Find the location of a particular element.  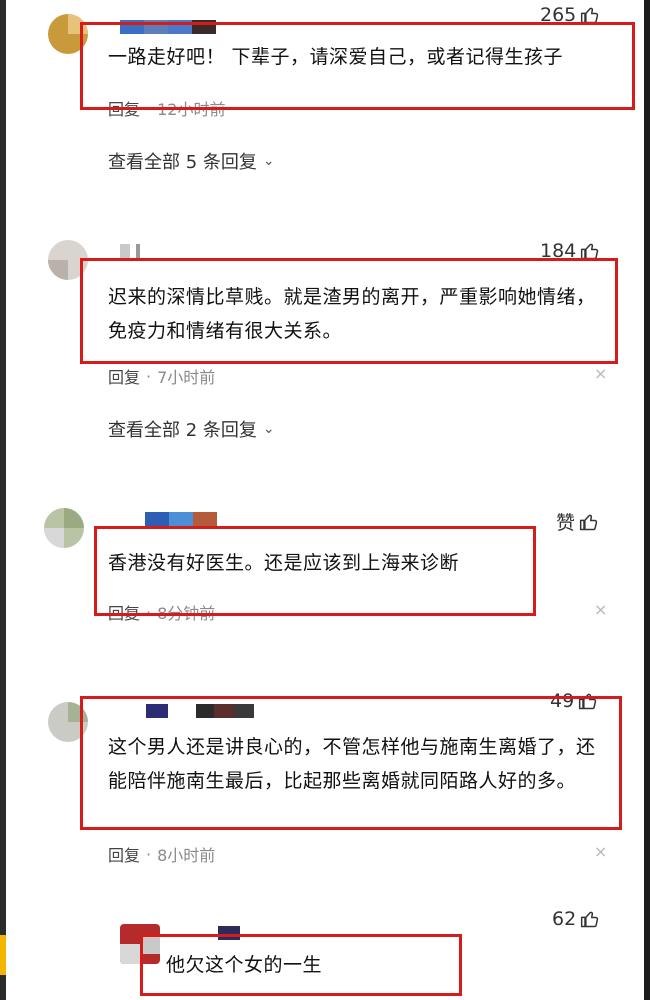

comment-meta: 回复 · 7小时前 is located at coordinates (161, 376).